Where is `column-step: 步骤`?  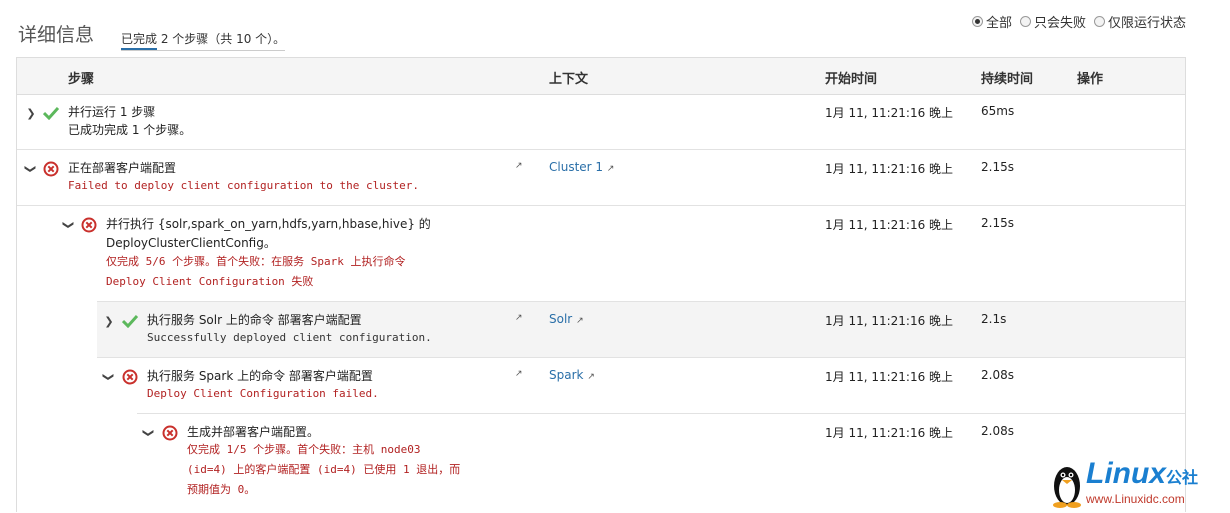 column-step: 步骤 is located at coordinates (81, 79).